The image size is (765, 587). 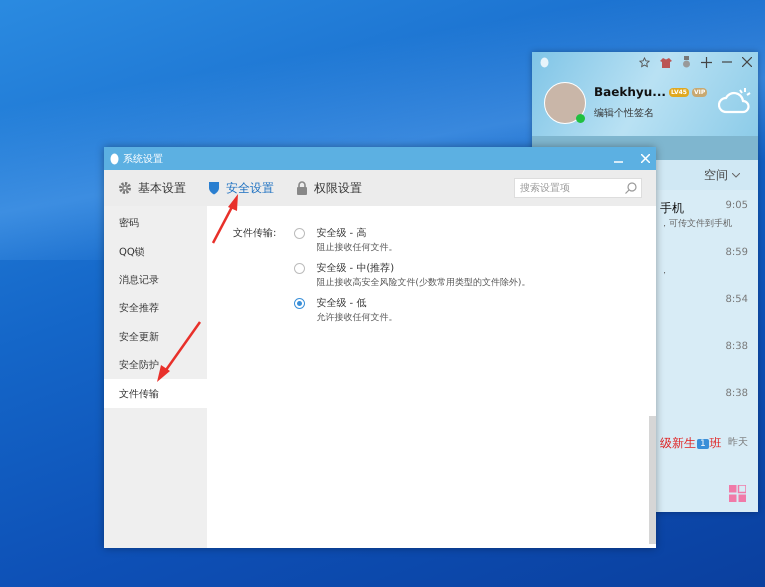 I want to click on shirt-icon, so click(x=666, y=62).